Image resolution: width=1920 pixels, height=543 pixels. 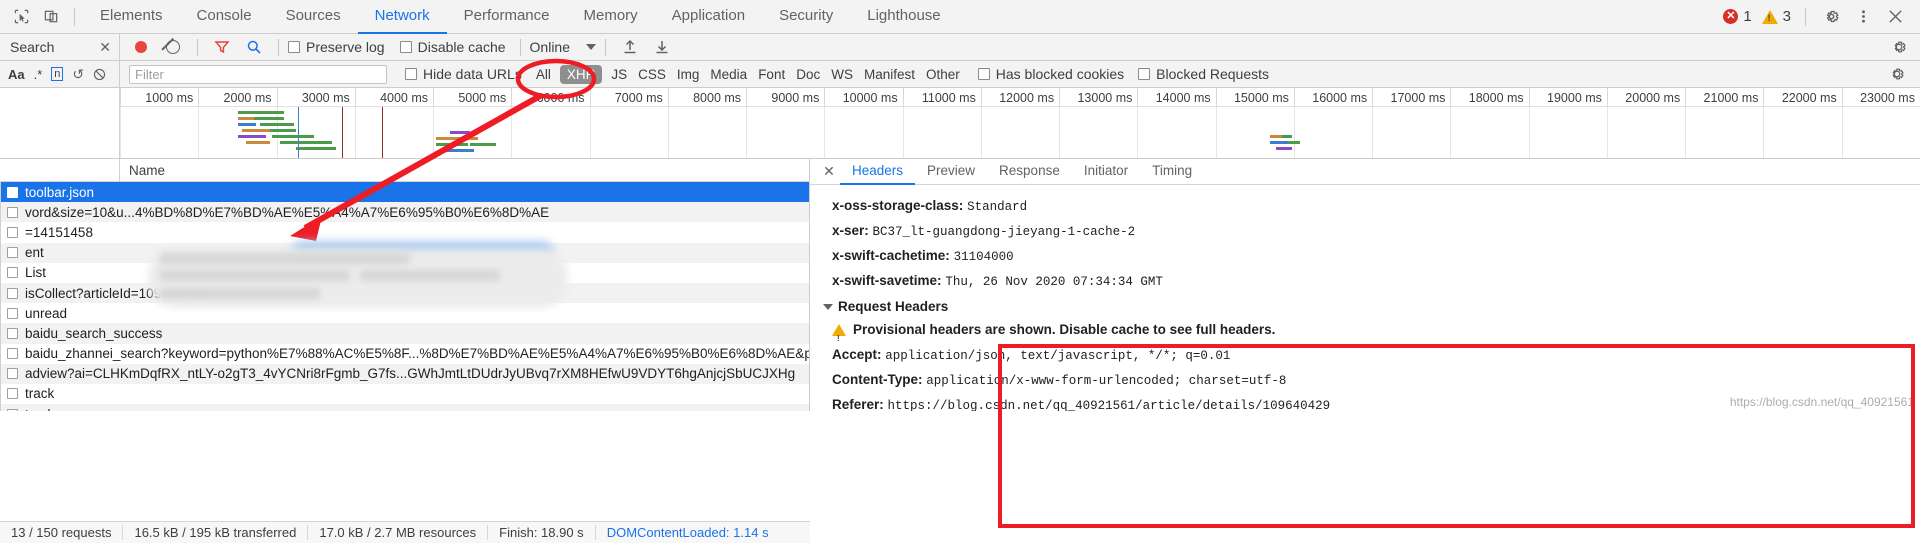 I want to click on overview-event-line, so click(x=298, y=132).